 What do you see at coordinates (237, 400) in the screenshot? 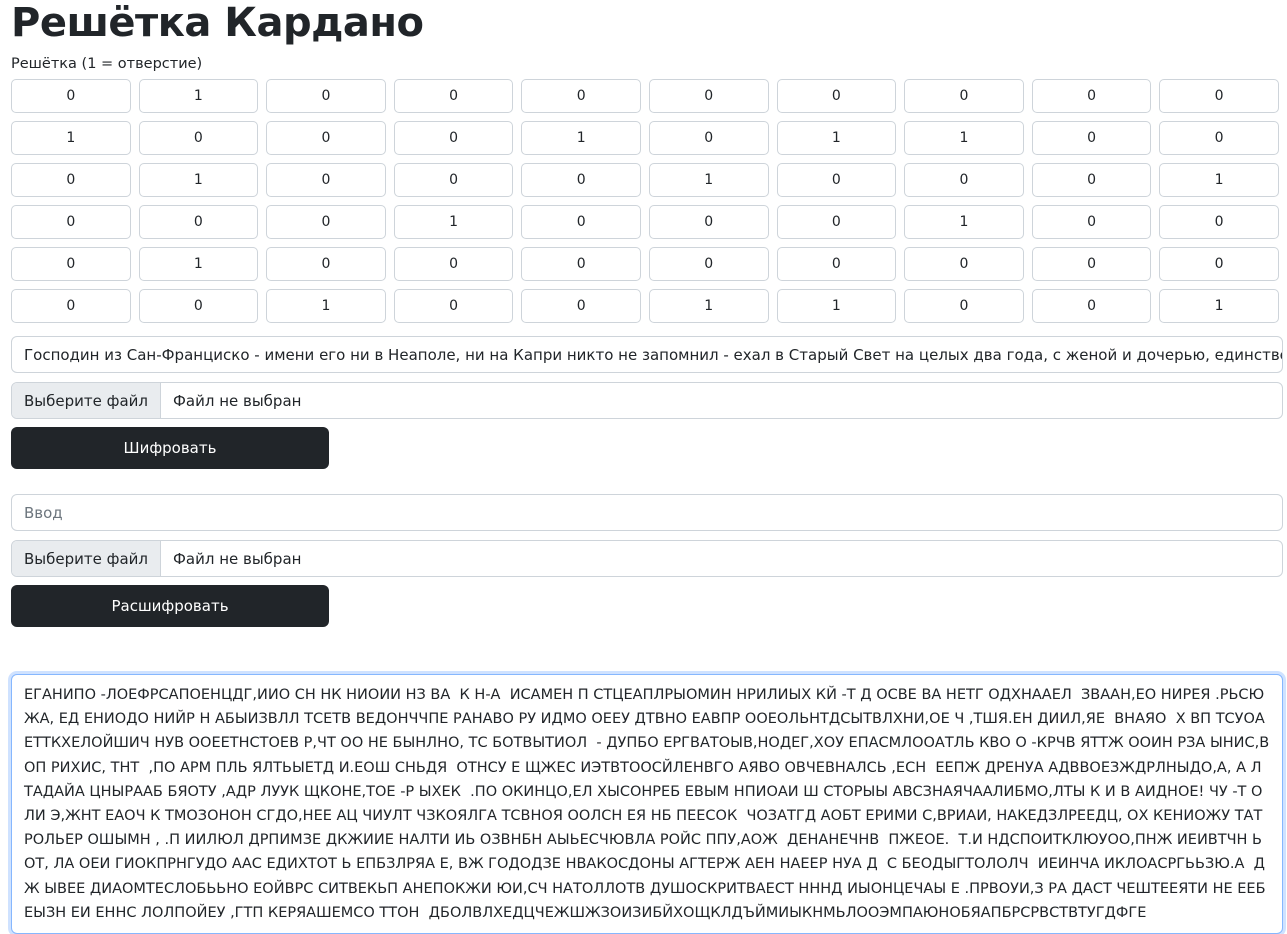
I see `encrypt-file-status: Файл не выбран` at bounding box center [237, 400].